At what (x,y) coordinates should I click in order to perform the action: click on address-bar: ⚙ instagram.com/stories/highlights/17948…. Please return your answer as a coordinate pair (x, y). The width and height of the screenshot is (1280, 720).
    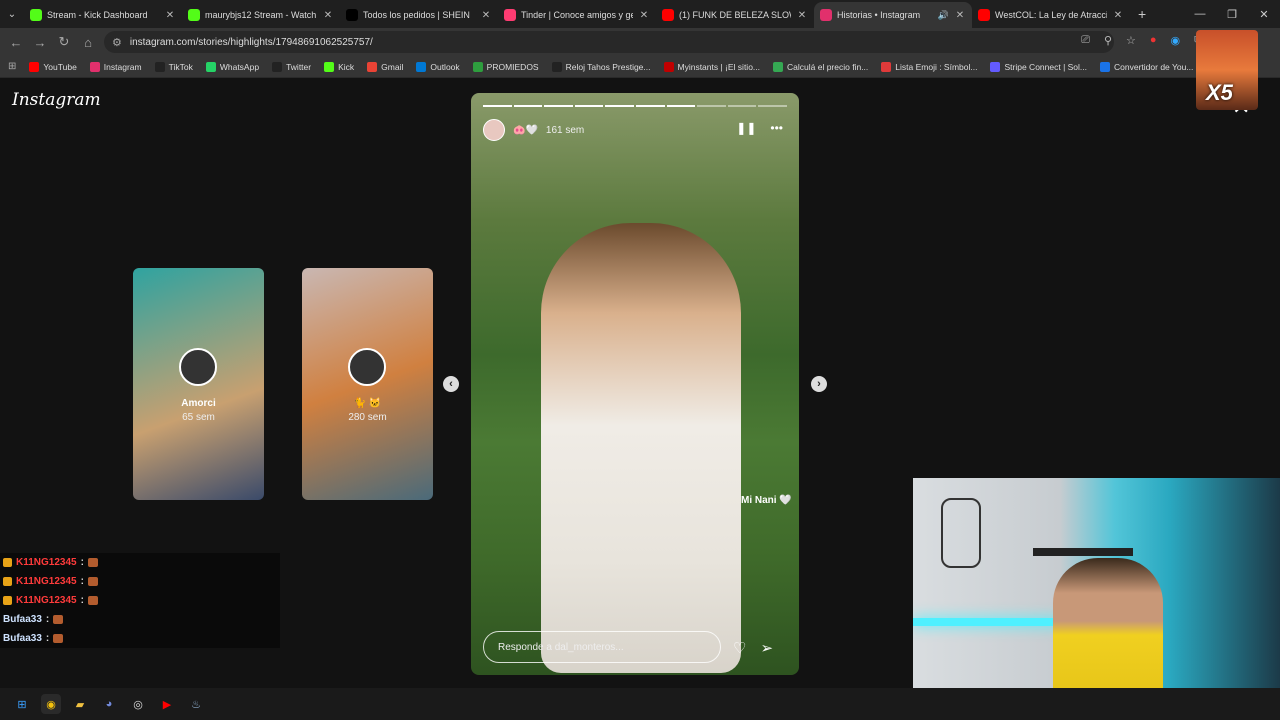
    Looking at the image, I should click on (609, 42).